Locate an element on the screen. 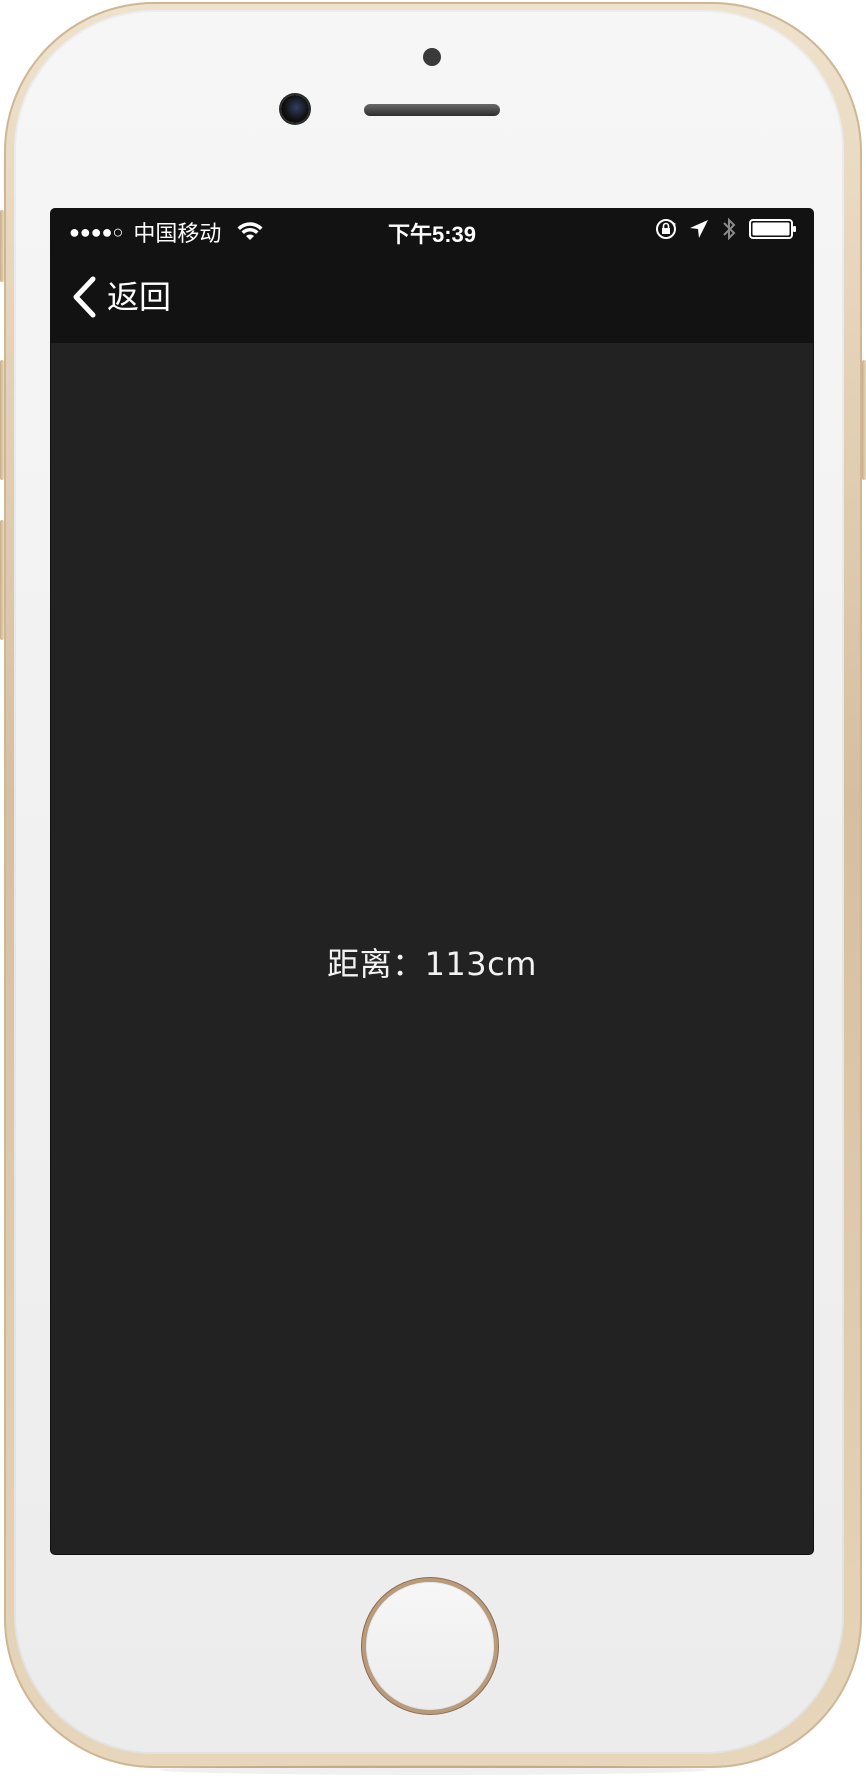 This screenshot has width=866, height=1776. status-right is located at coordinates (726, 229).